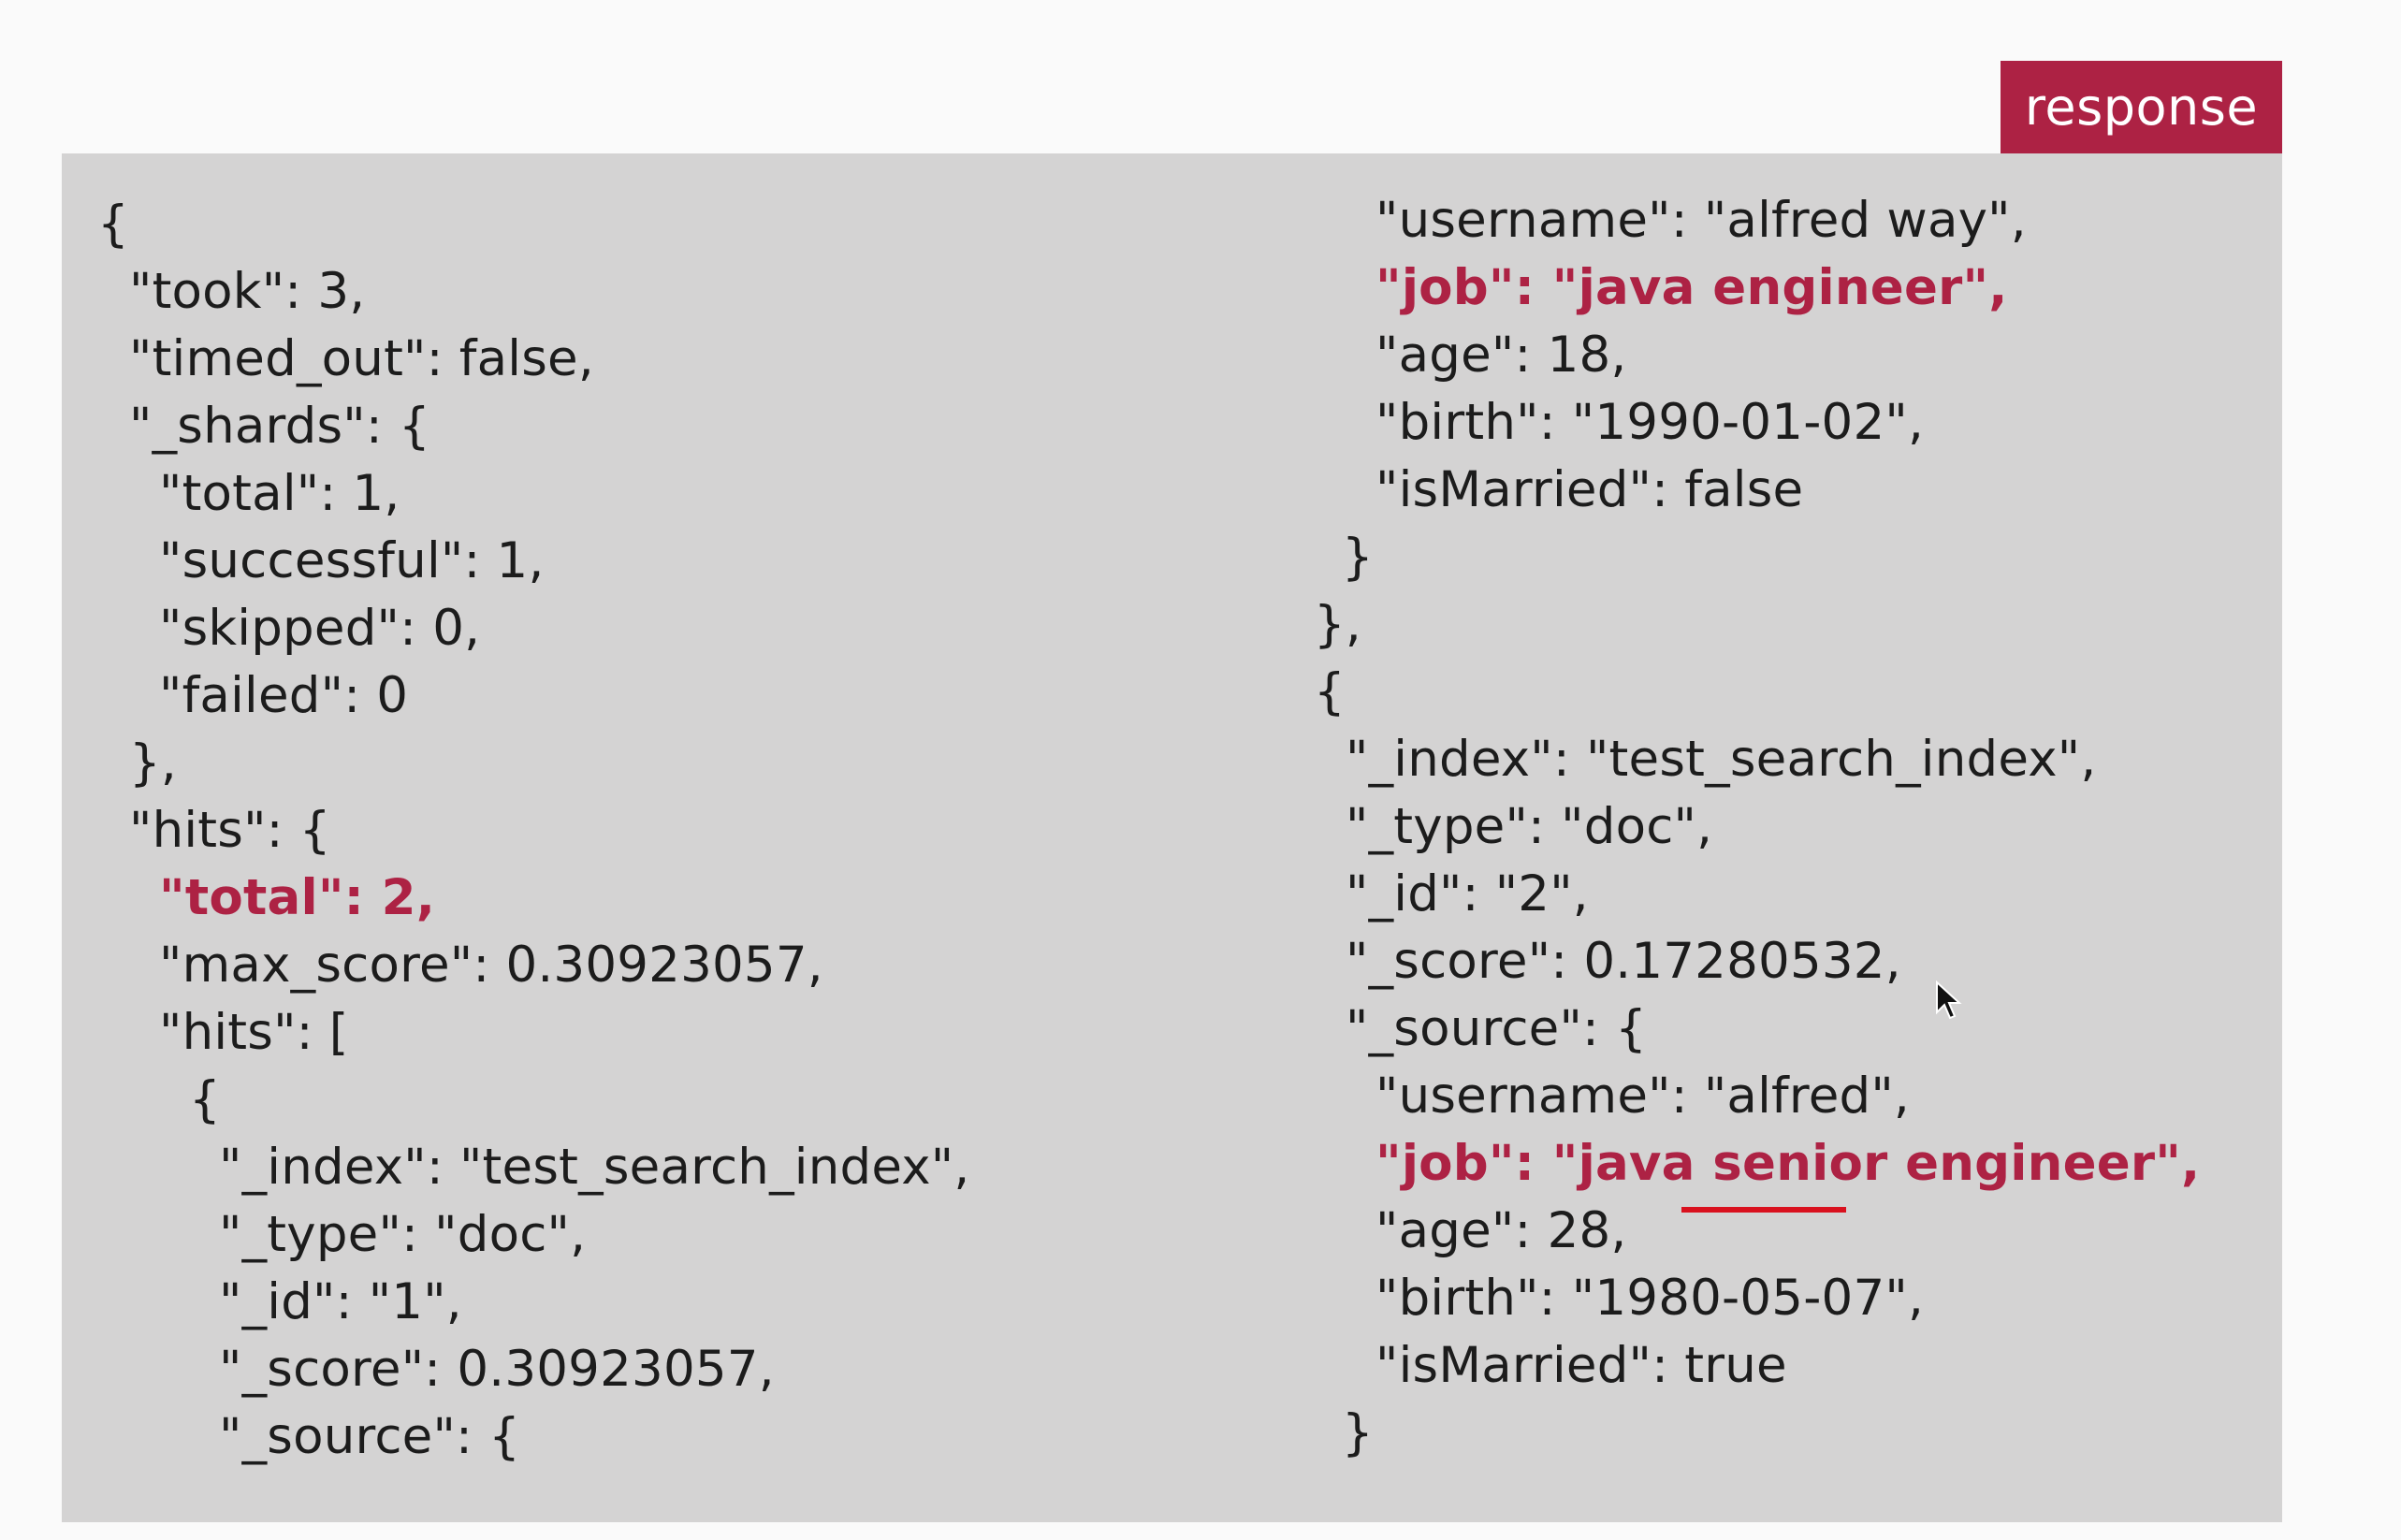 This screenshot has width=2401, height=1540. I want to click on code-line: "max_score": 0.30923057,, so click(491, 966).